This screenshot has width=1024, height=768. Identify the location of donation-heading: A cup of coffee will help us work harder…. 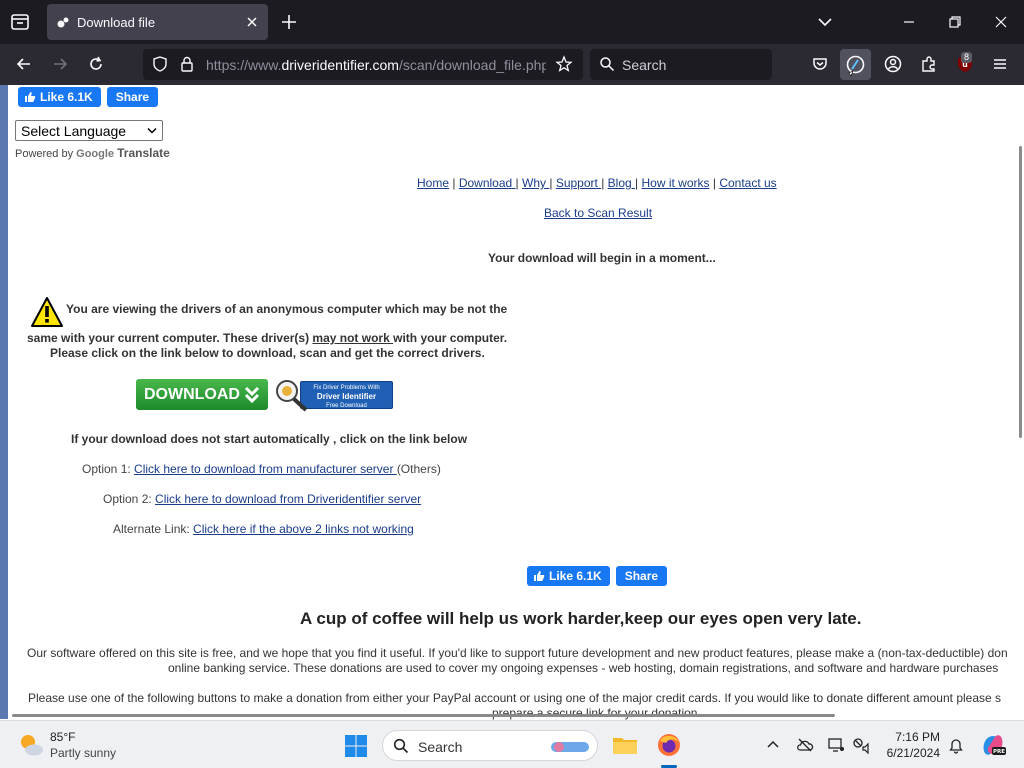
(581, 618).